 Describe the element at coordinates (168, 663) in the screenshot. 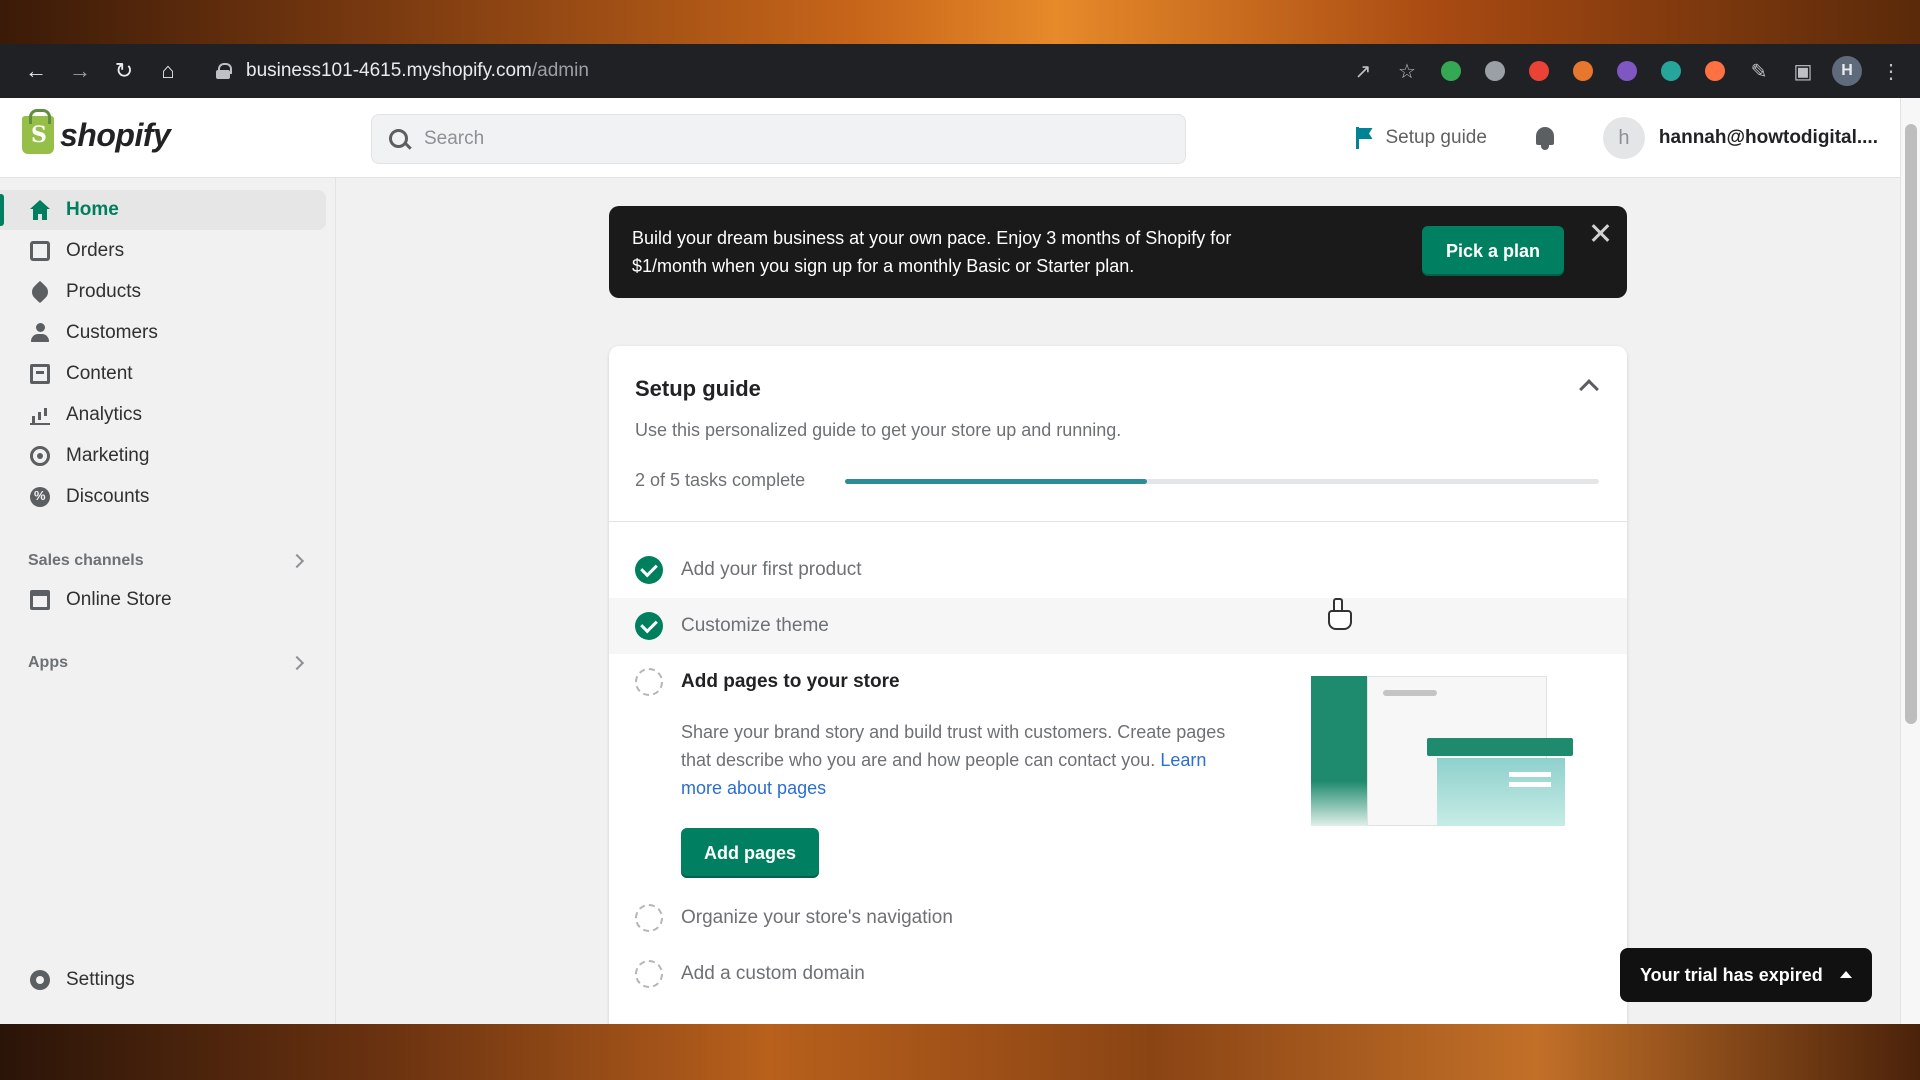

I see `apps-header: Apps` at that location.